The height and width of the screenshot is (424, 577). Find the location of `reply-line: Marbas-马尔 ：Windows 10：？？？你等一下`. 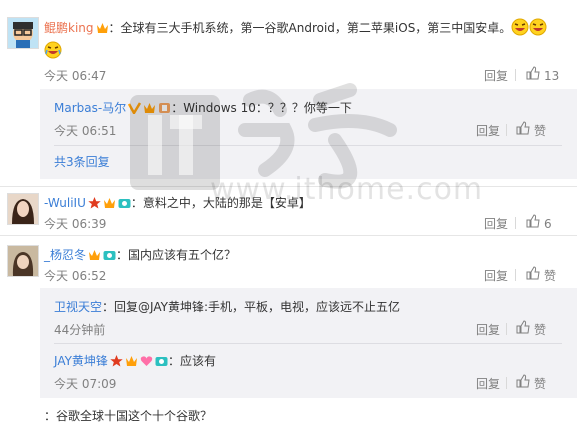

reply-line: Marbas-马尔 ：Windows 10：？？？你等一下 is located at coordinates (203, 107).